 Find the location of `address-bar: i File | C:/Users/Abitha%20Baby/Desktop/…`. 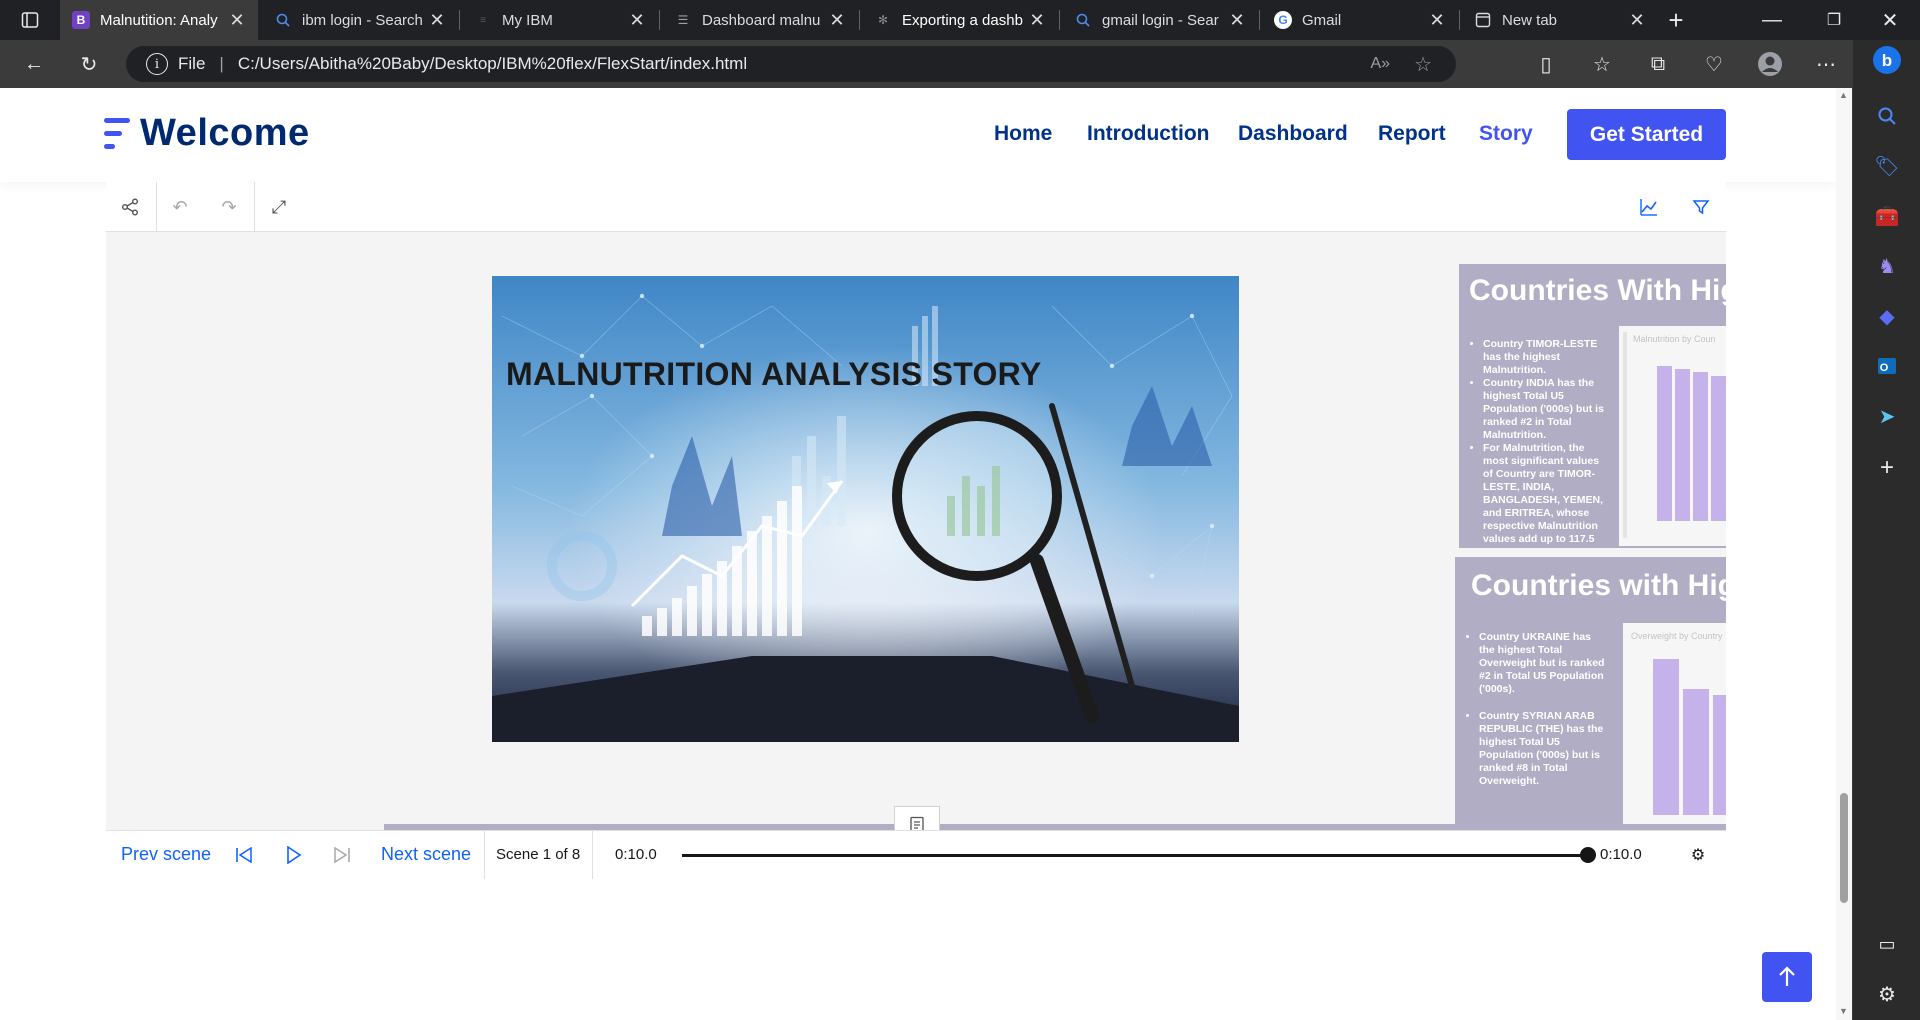

address-bar: i File | C:/Users/Abitha%20Baby/Desktop/… is located at coordinates (791, 64).